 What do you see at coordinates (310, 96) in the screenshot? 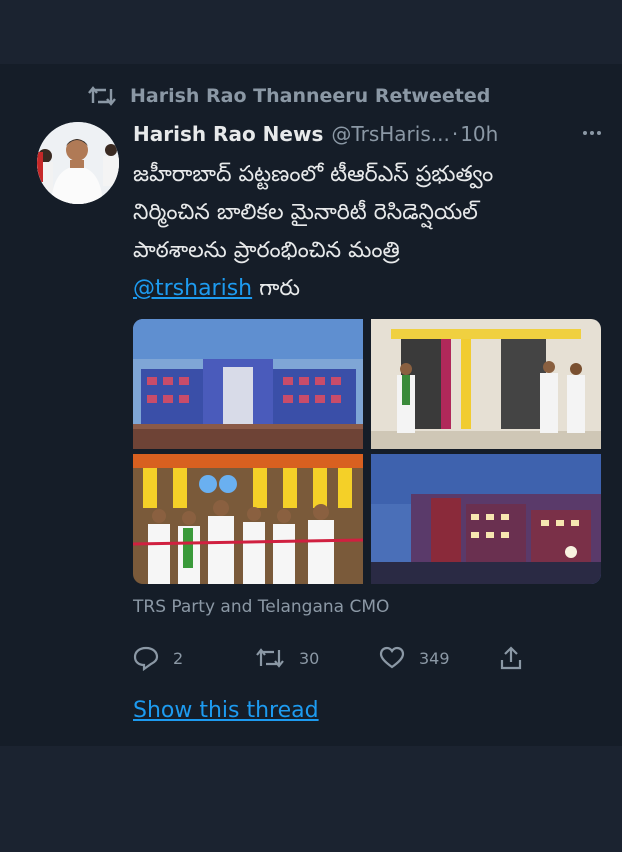
I see `retweeted-by-label: Harish Rao Thanneeru Retweeted` at bounding box center [310, 96].